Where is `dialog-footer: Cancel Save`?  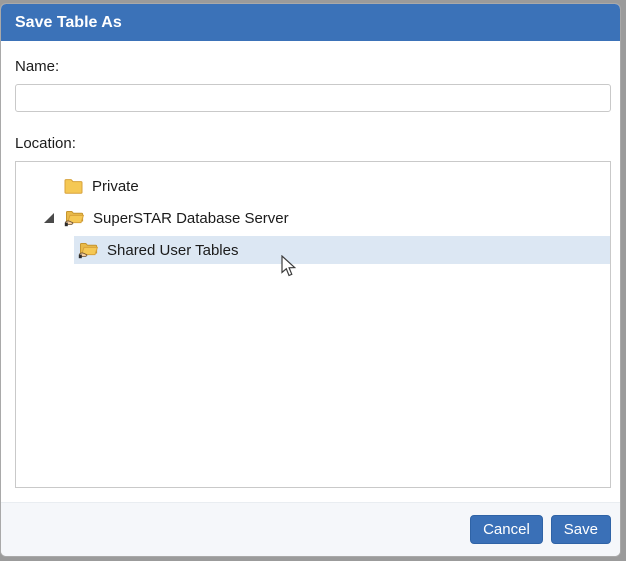 dialog-footer: Cancel Save is located at coordinates (310, 529).